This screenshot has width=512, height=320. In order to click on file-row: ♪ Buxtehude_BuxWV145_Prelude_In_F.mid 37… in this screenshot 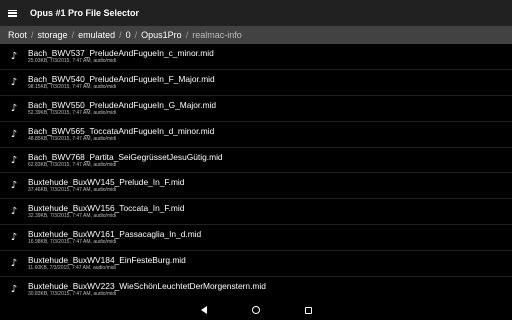, I will do `click(256, 186)`.